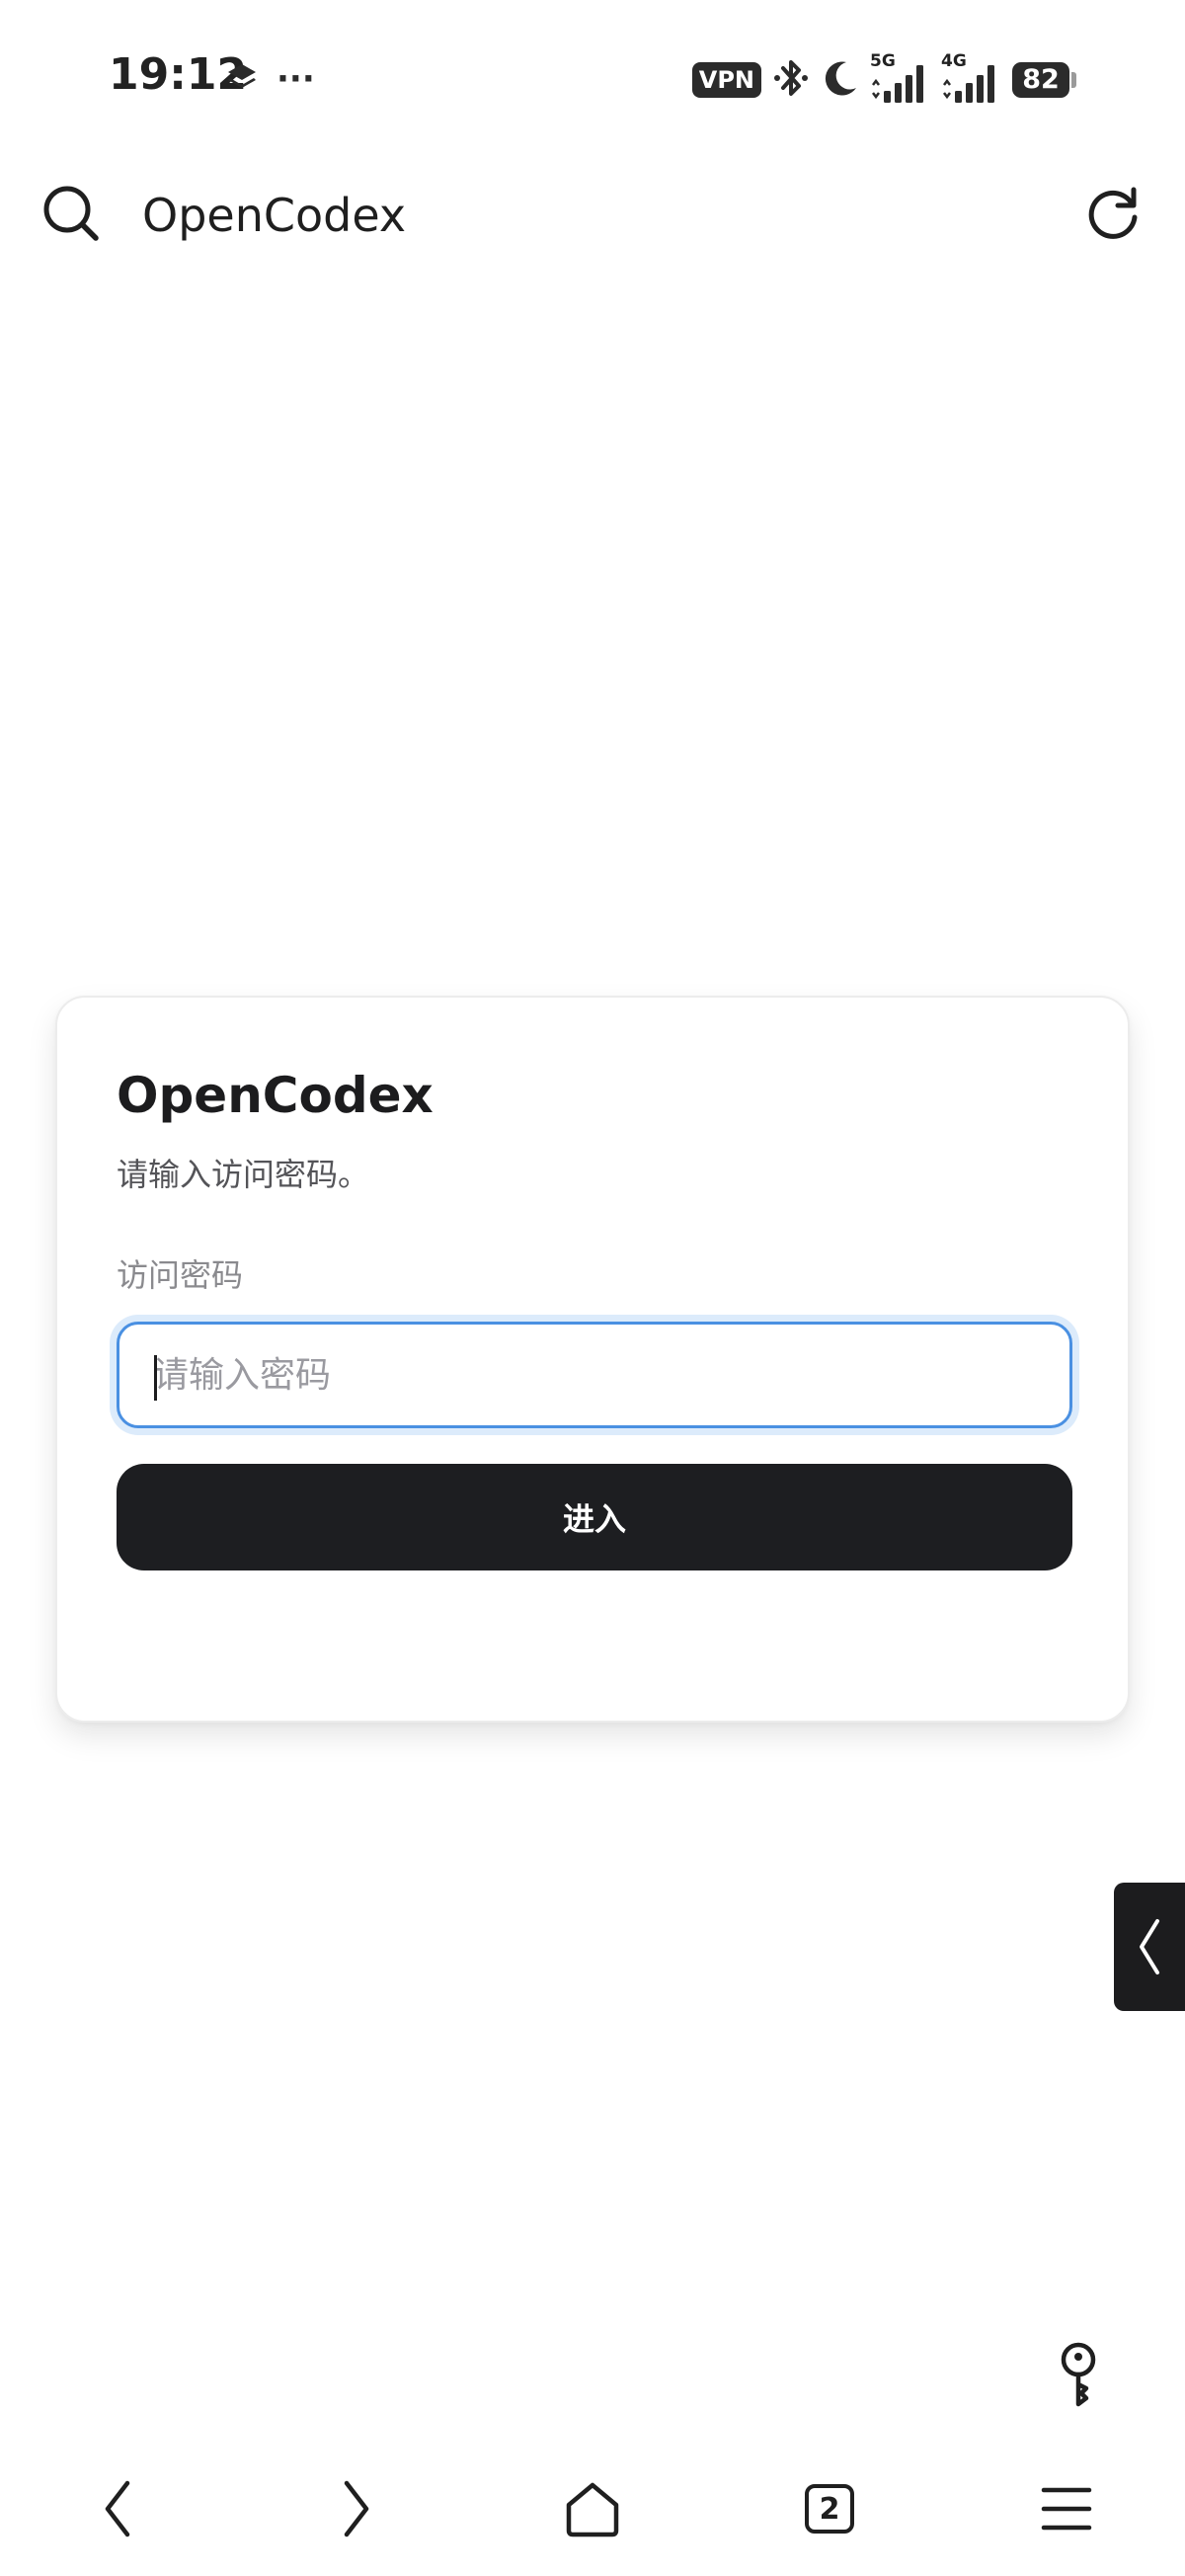 This screenshot has width=1185, height=2576. I want to click on chevron-left-icon, so click(1150, 1946).